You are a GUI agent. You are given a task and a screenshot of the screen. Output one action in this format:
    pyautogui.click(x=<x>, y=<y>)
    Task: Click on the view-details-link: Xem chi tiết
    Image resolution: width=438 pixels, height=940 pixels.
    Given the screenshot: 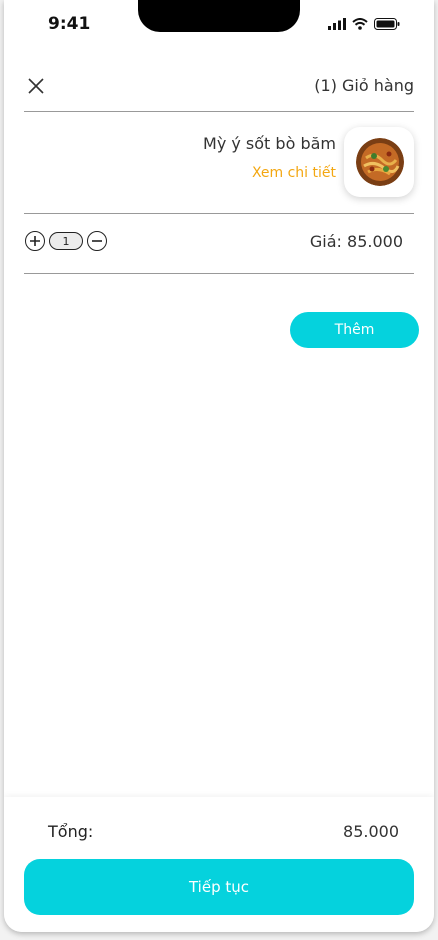 What is the action you would take?
    pyautogui.click(x=294, y=173)
    